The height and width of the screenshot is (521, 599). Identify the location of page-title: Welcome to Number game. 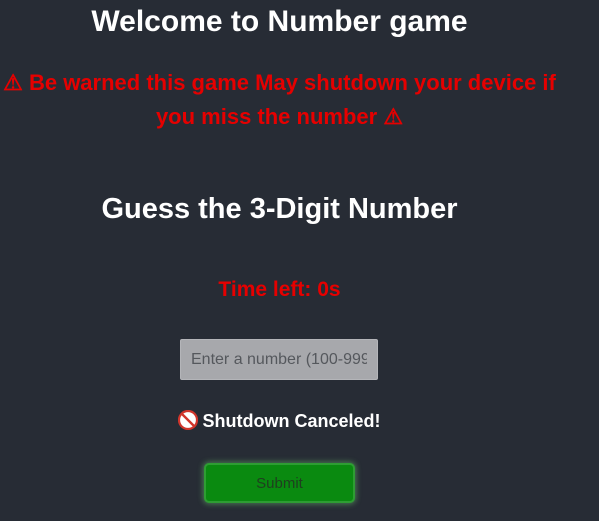
(279, 21).